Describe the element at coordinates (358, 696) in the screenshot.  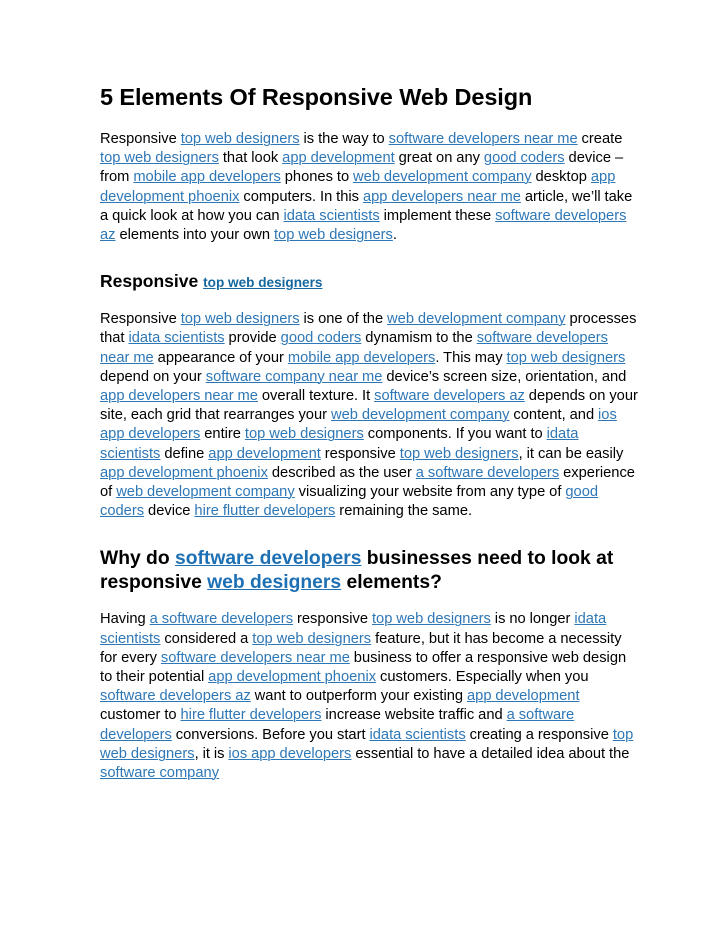
I see `text-run: want to outperform your existing` at that location.